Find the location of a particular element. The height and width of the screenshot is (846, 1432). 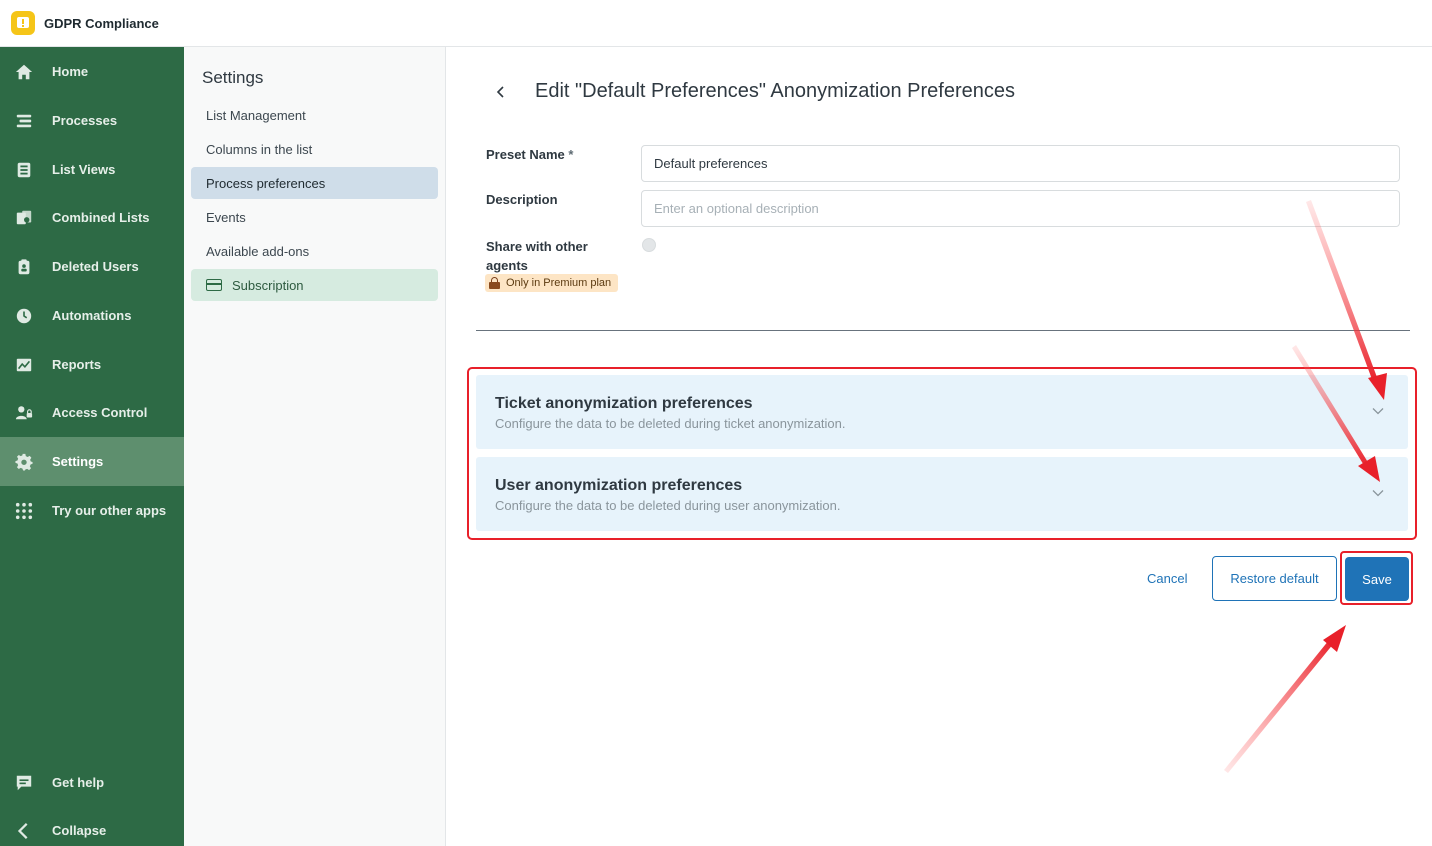

nav-item-label: Reports is located at coordinates (77, 364).